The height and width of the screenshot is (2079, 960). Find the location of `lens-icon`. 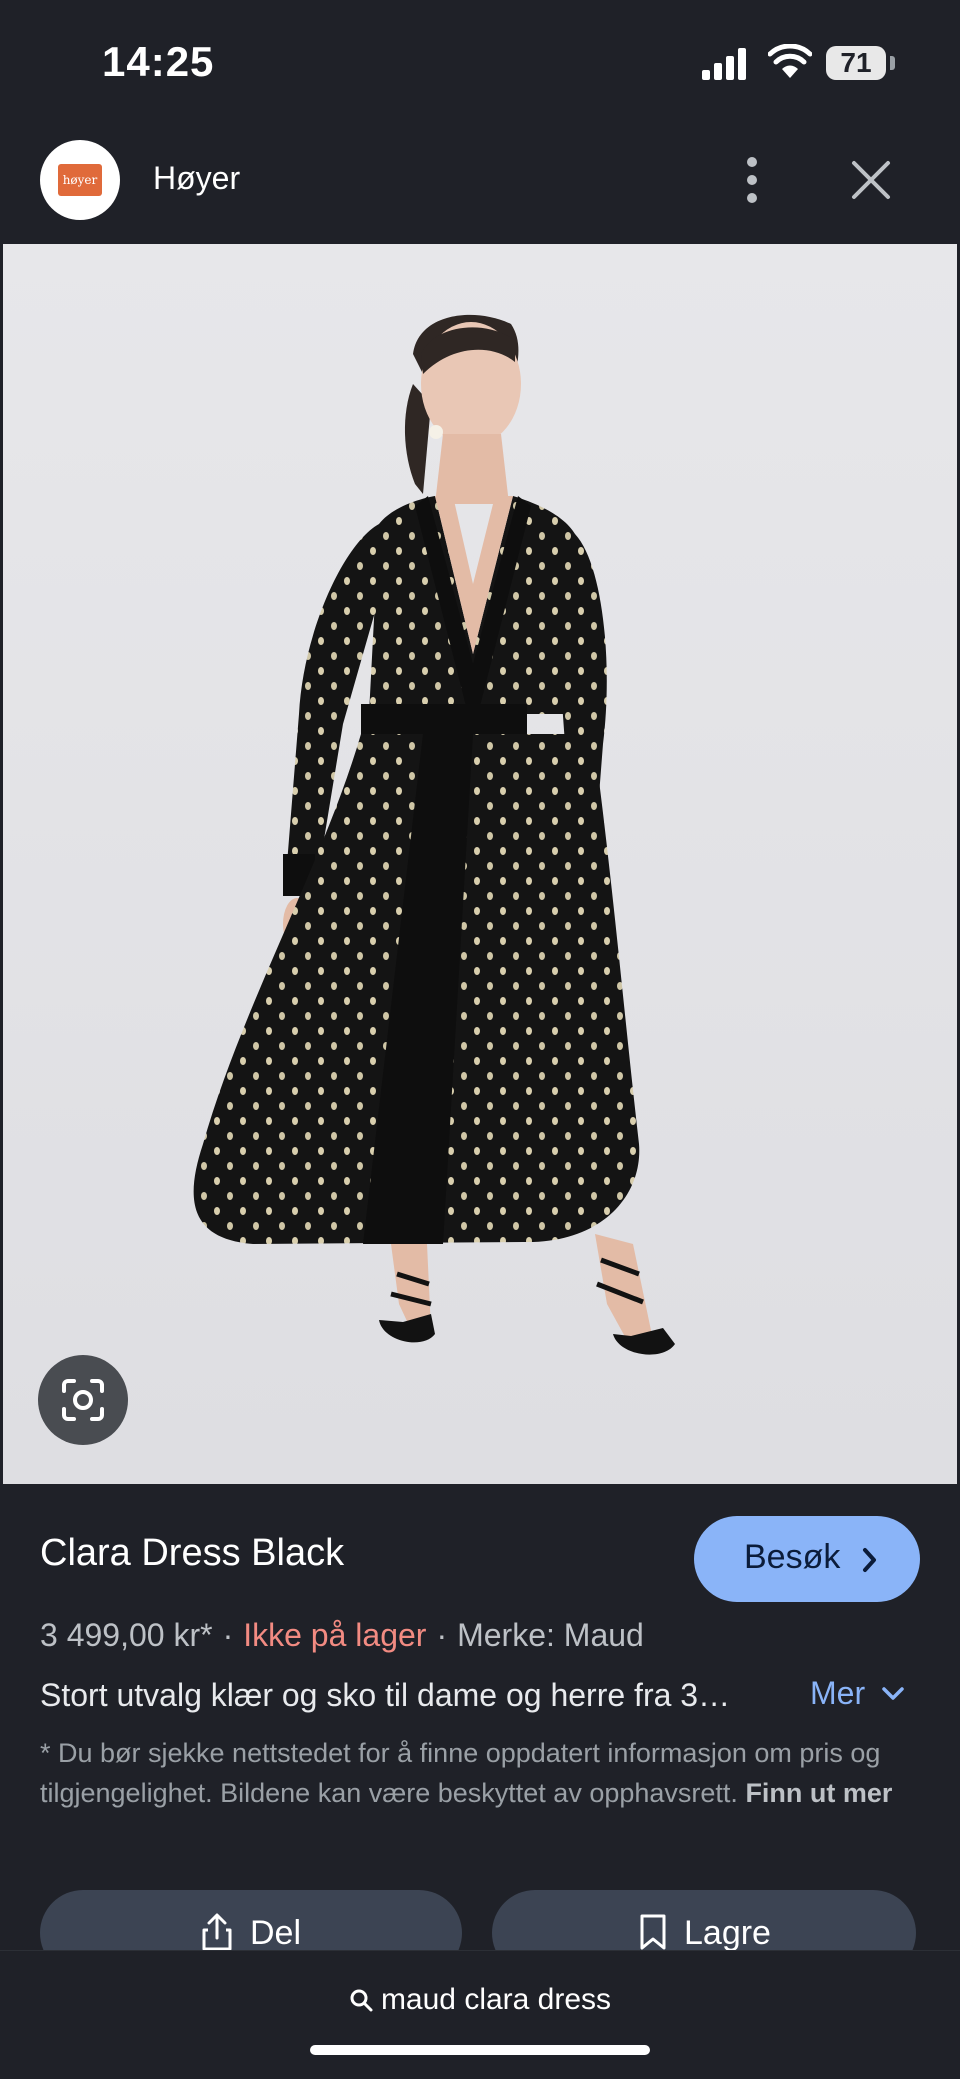

lens-icon is located at coordinates (83, 1400).